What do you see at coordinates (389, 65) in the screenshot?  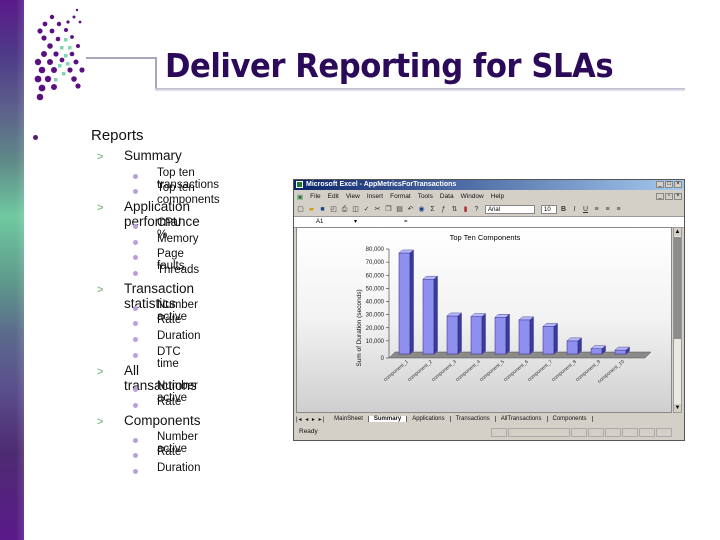 I see `slide-title: Deliver Reporting for SLAs` at bounding box center [389, 65].